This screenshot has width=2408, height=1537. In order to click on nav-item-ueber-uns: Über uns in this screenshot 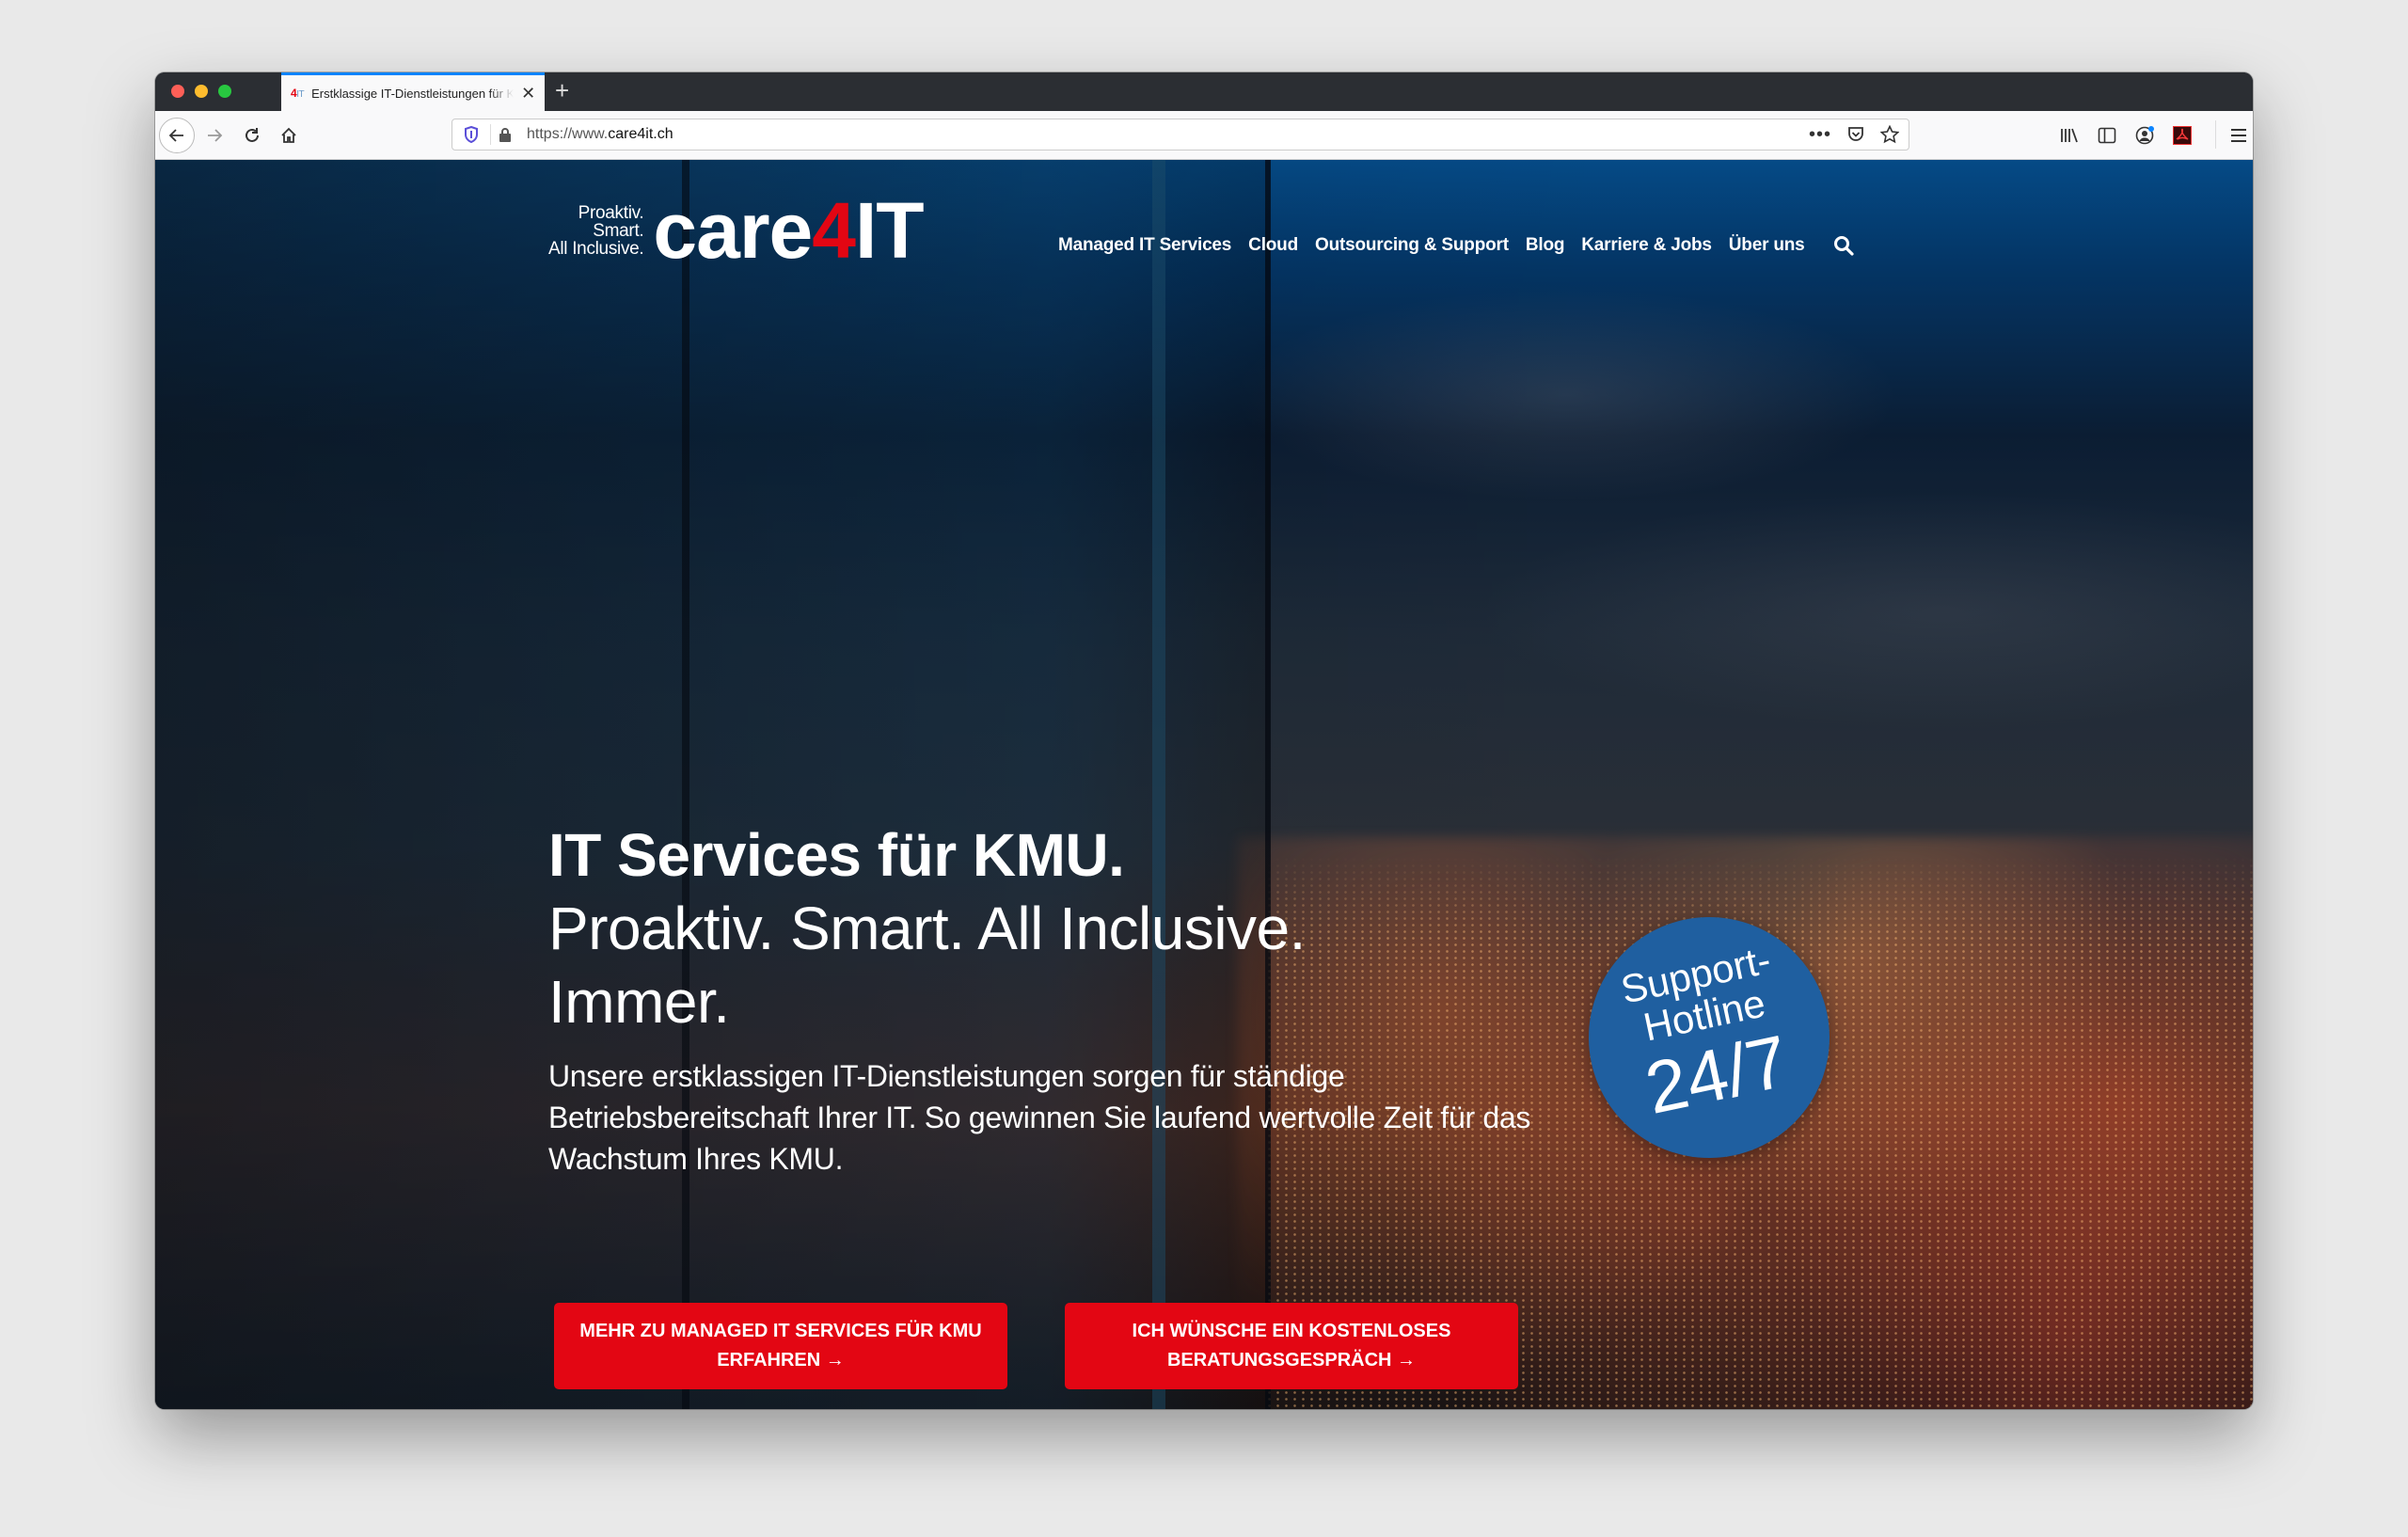, I will do `click(1767, 245)`.